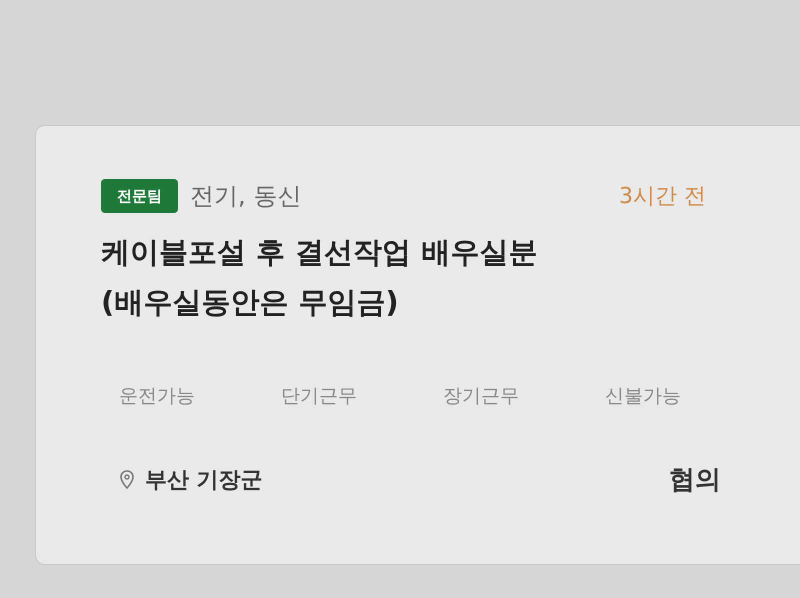 Image resolution: width=800 pixels, height=598 pixels. I want to click on job-title: (배우실동안은 무임금), so click(250, 302).